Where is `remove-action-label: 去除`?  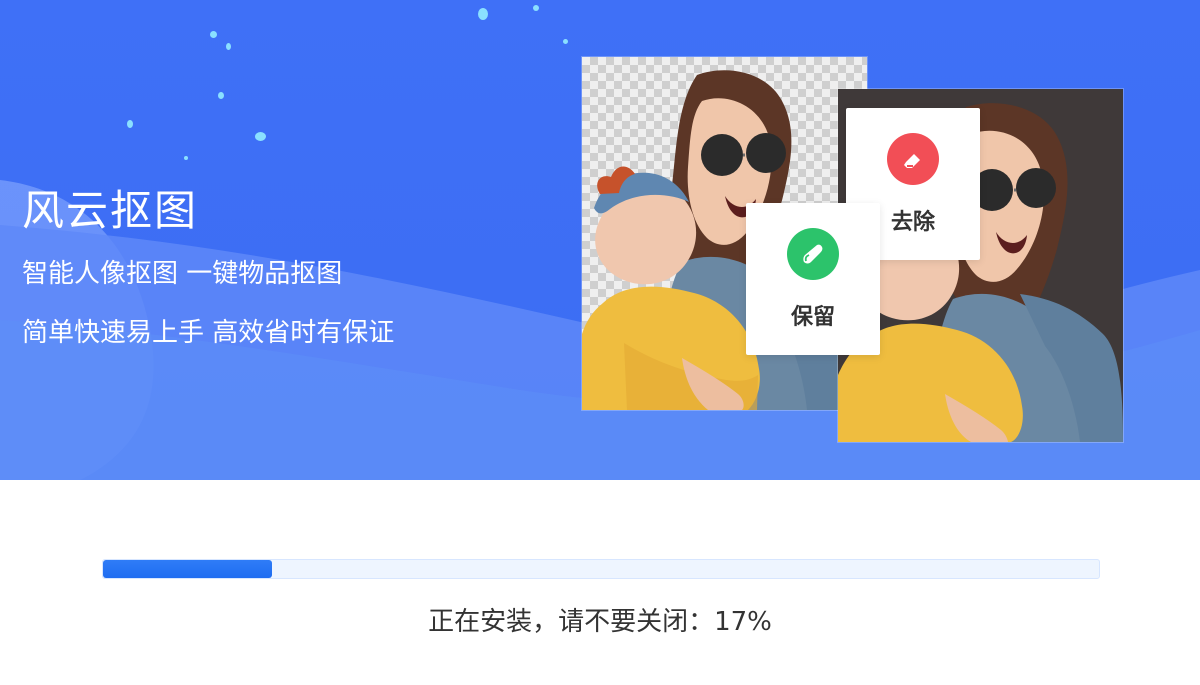 remove-action-label: 去除 is located at coordinates (912, 222).